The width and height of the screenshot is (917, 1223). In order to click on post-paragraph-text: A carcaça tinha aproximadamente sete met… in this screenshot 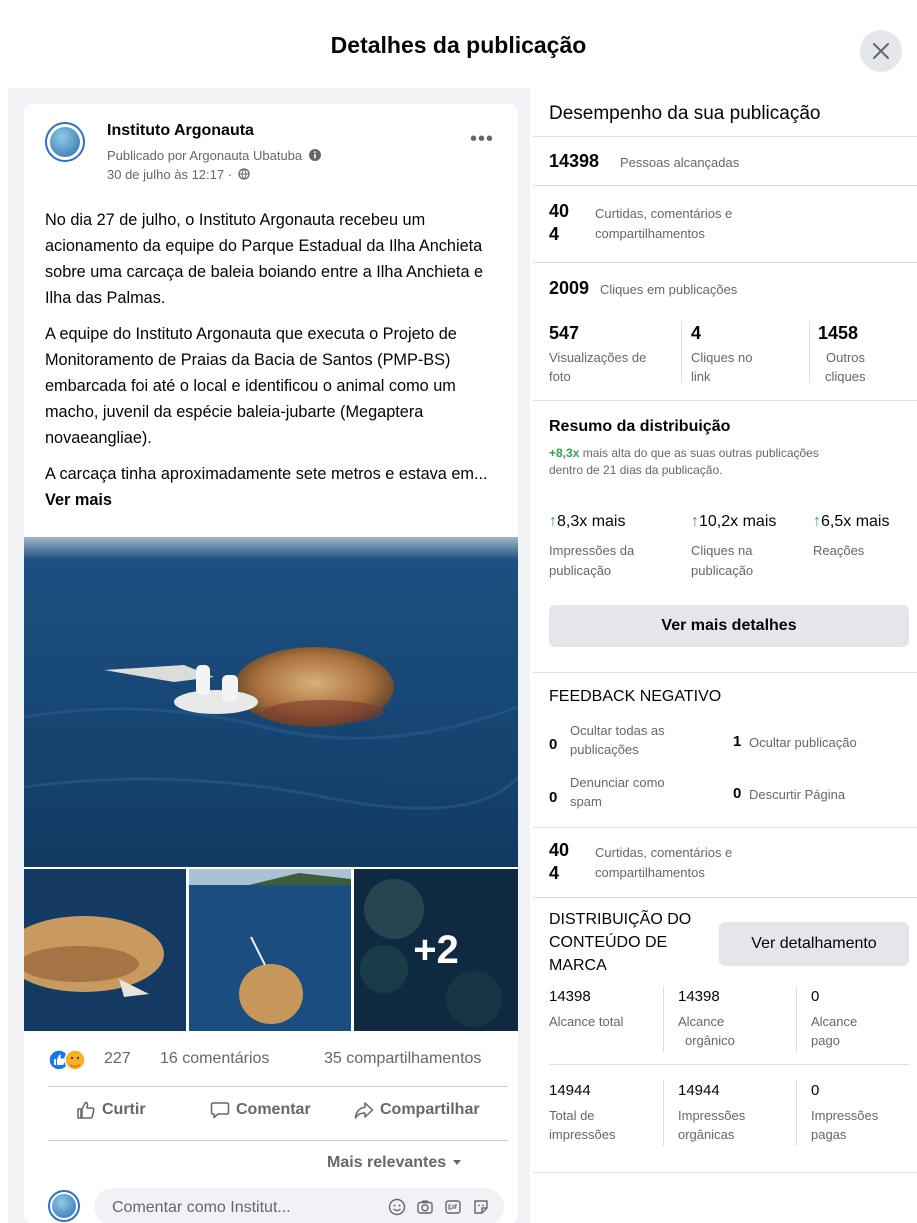, I will do `click(266, 474)`.